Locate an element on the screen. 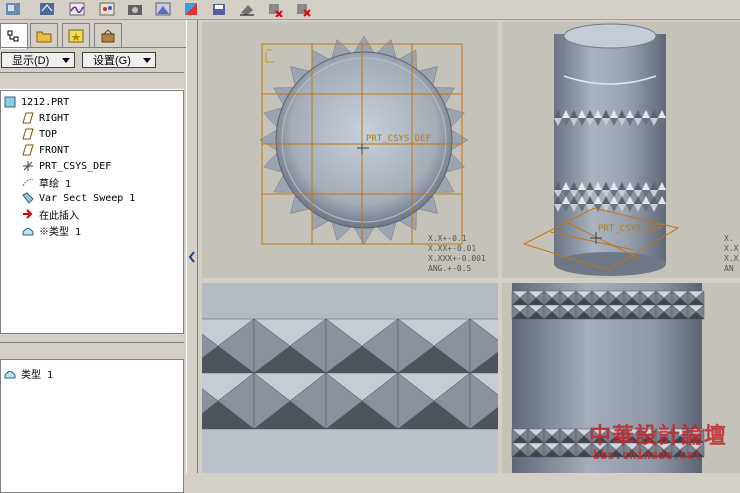 The width and height of the screenshot is (740, 493). tree-item-sketch: 草绘 1 is located at coordinates (46, 182).